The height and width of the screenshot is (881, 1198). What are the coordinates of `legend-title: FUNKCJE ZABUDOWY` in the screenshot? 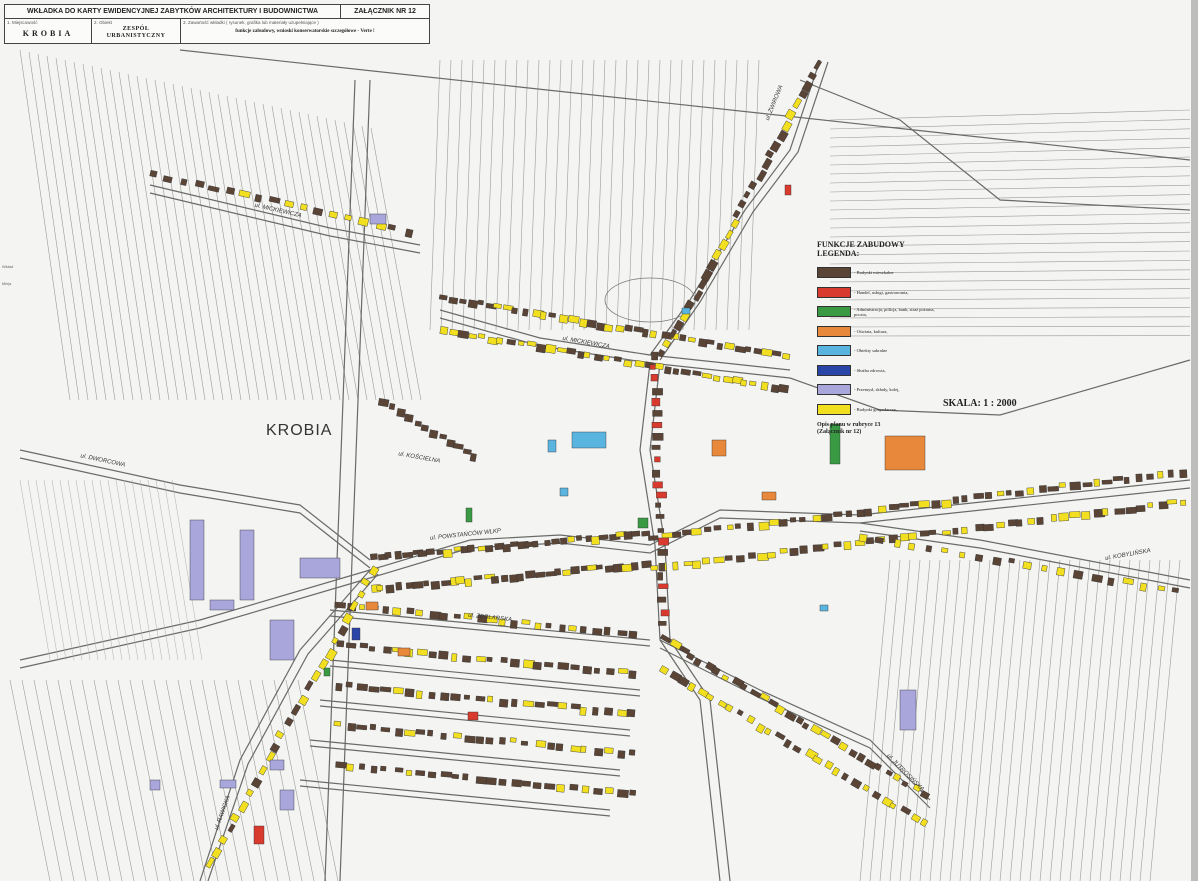 It's located at (861, 244).